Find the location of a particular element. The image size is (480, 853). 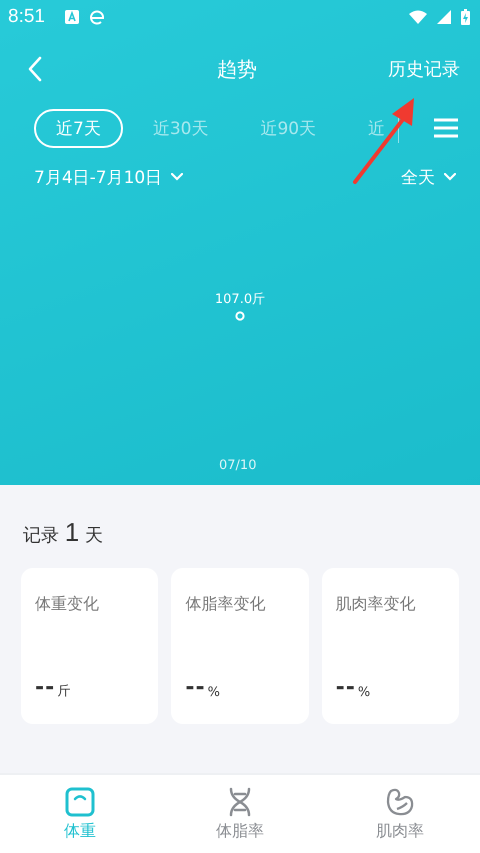

card-title: 体重变化 is located at coordinates (67, 604).